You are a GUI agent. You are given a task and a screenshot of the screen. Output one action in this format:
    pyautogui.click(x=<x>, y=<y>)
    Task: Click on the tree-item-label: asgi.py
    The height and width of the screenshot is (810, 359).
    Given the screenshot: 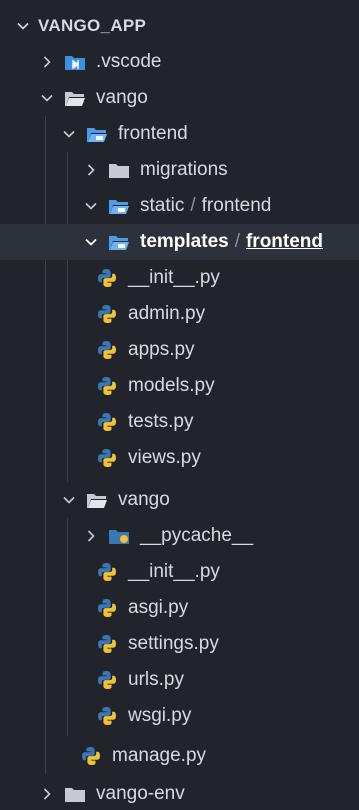 What is the action you would take?
    pyautogui.click(x=158, y=608)
    